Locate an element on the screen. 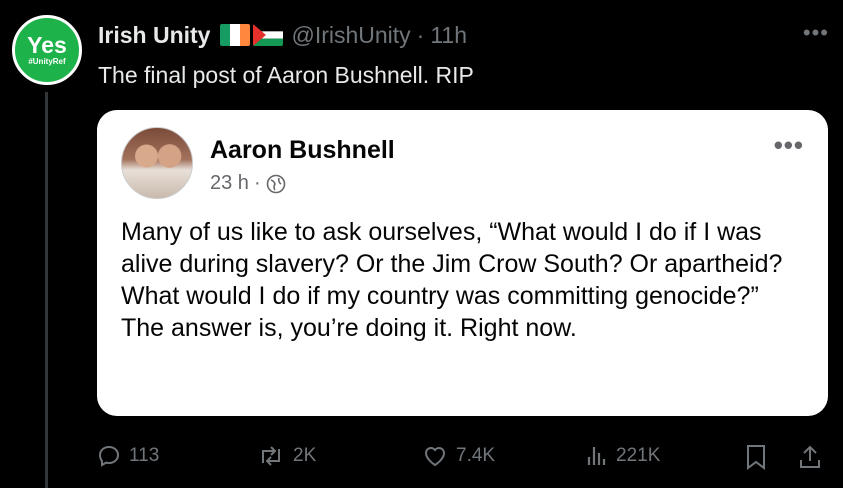  bookmark-icon is located at coordinates (756, 457).